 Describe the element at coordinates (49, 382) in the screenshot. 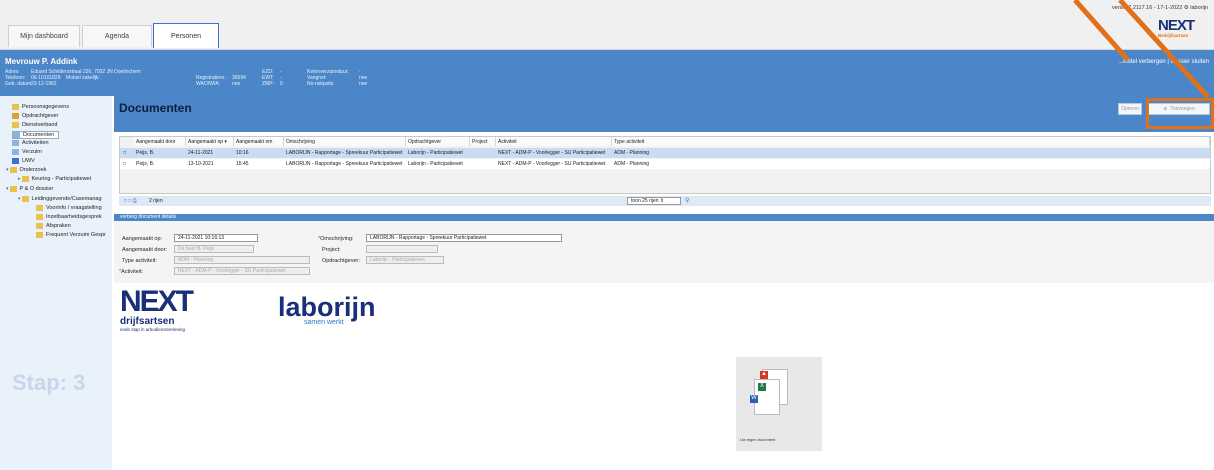

I see `step-label: Stap: 3` at that location.